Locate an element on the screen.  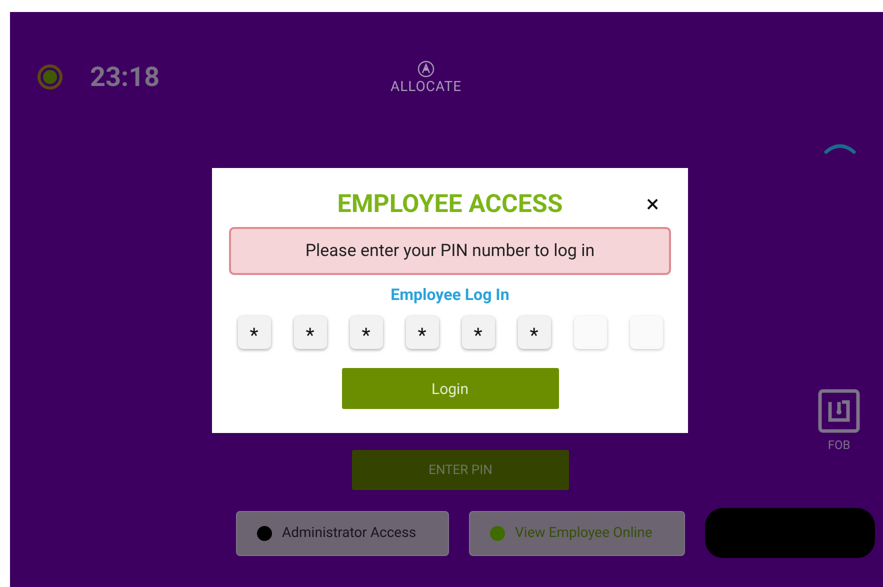
nfc-tag-icon is located at coordinates (839, 411).